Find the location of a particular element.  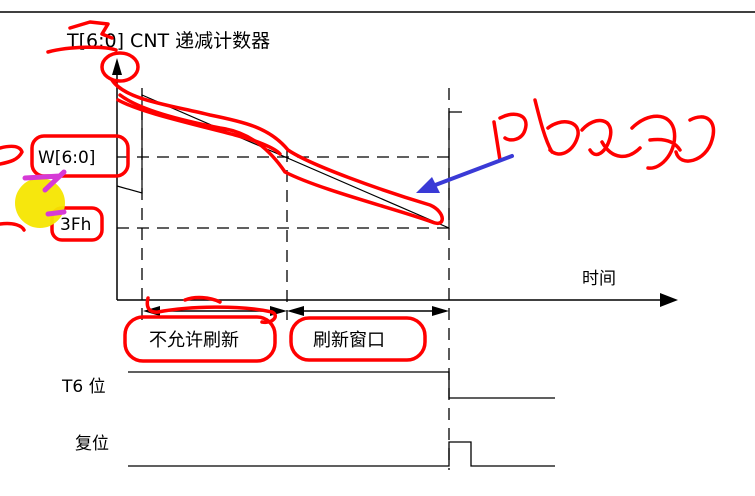

red-axis-arrow-circle is located at coordinates (120, 67).